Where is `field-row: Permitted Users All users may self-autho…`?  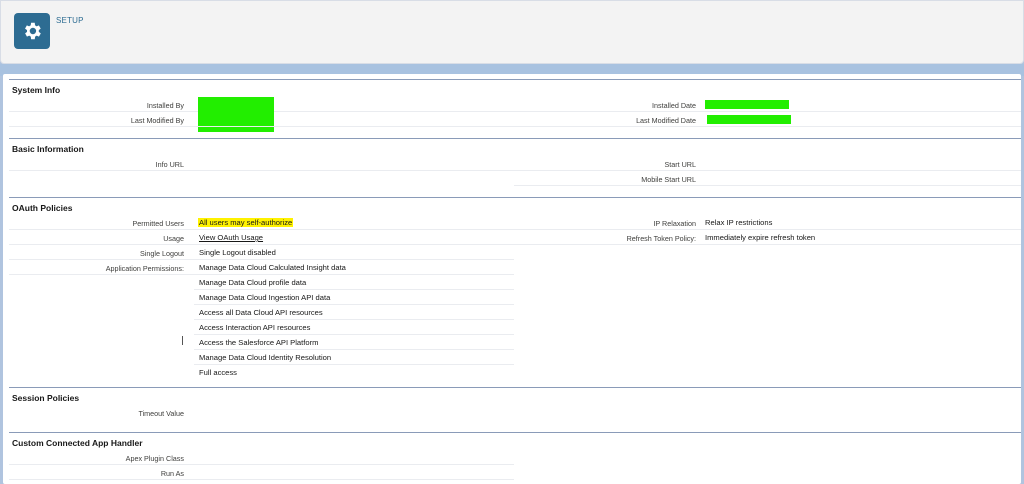
field-row: Permitted Users All users may self-autho… is located at coordinates (261, 222).